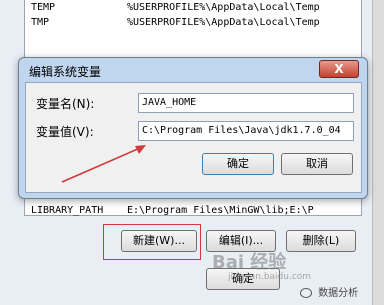 The width and height of the screenshot is (384, 305). I want to click on variable-name: TEMP, so click(43, 7).